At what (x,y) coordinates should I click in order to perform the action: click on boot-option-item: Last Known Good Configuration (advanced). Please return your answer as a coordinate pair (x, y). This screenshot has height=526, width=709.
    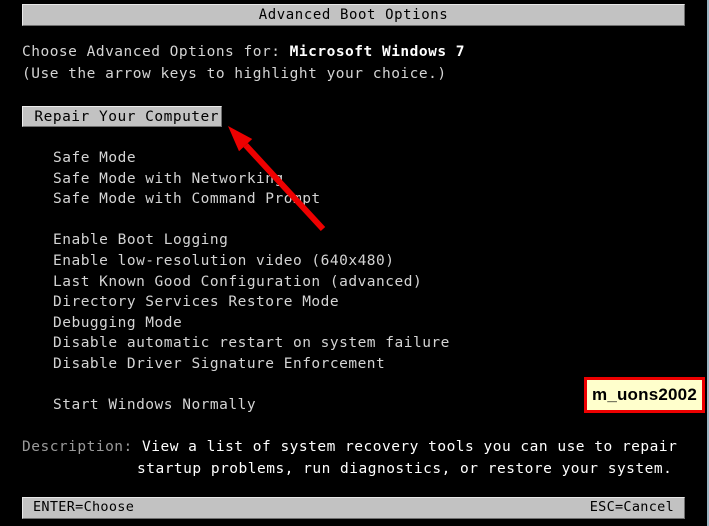
    Looking at the image, I should click on (268, 282).